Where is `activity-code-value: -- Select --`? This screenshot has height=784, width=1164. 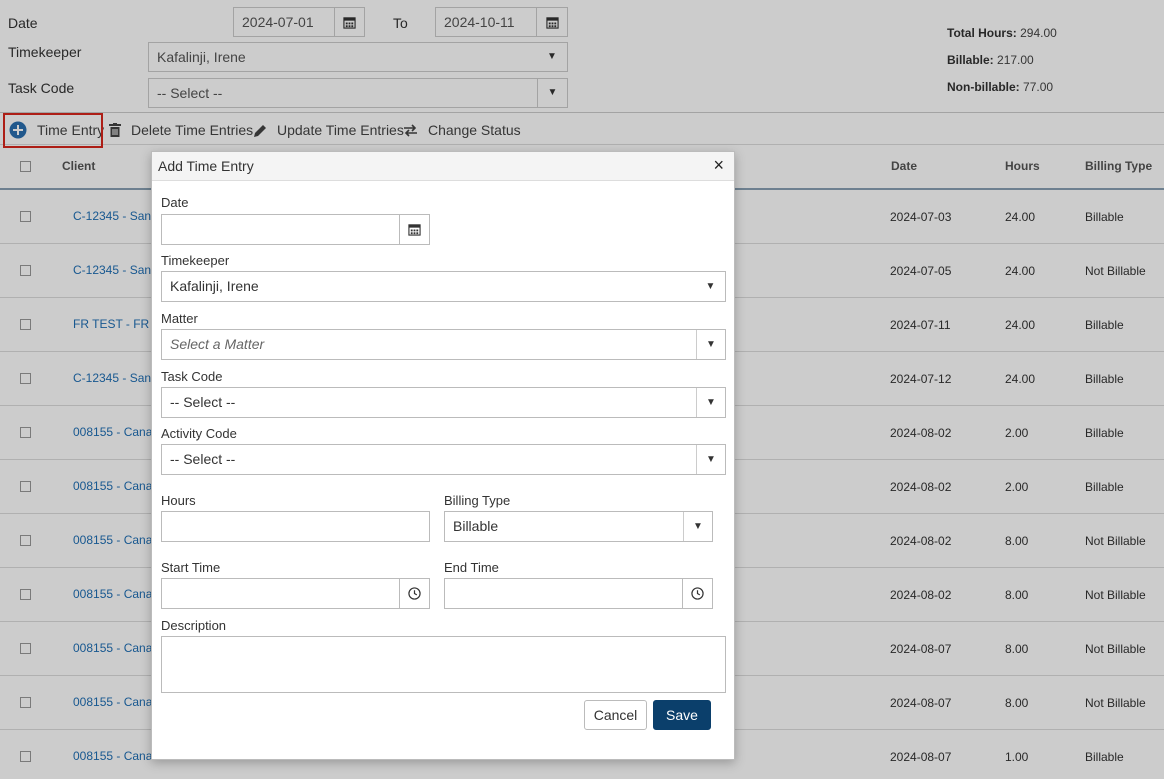 activity-code-value: -- Select -- is located at coordinates (203, 459).